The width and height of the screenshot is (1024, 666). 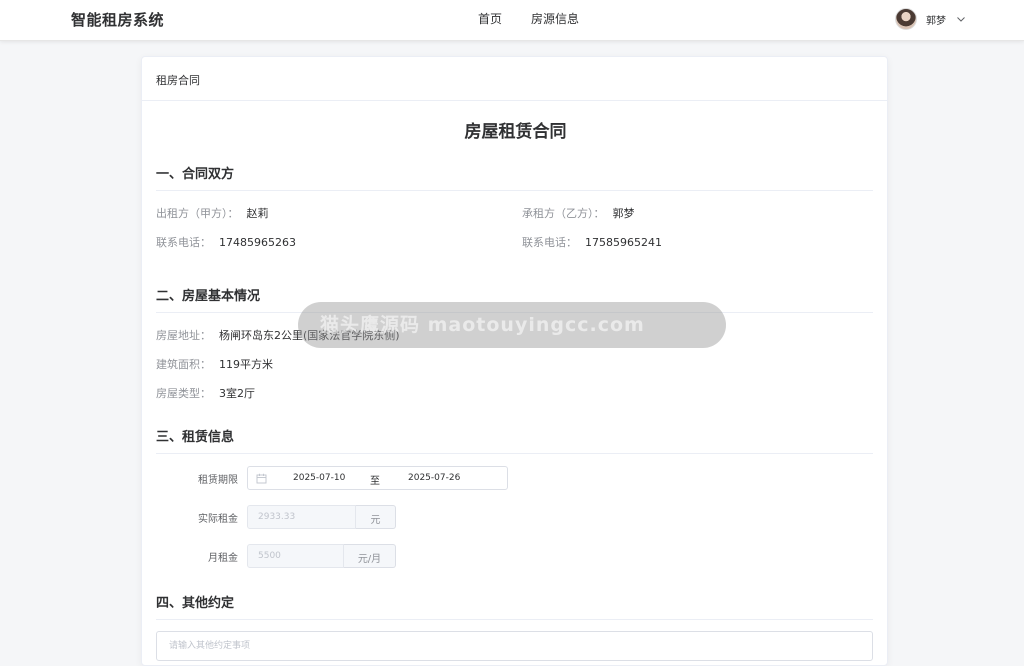 What do you see at coordinates (515, 132) in the screenshot?
I see `contract-title: 房屋租赁合同` at bounding box center [515, 132].